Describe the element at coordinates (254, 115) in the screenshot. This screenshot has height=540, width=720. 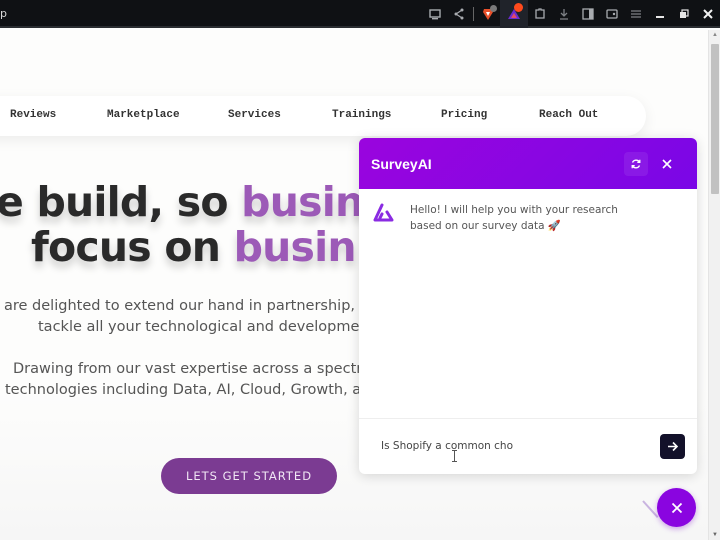
I see `nav-item-services: Services` at that location.